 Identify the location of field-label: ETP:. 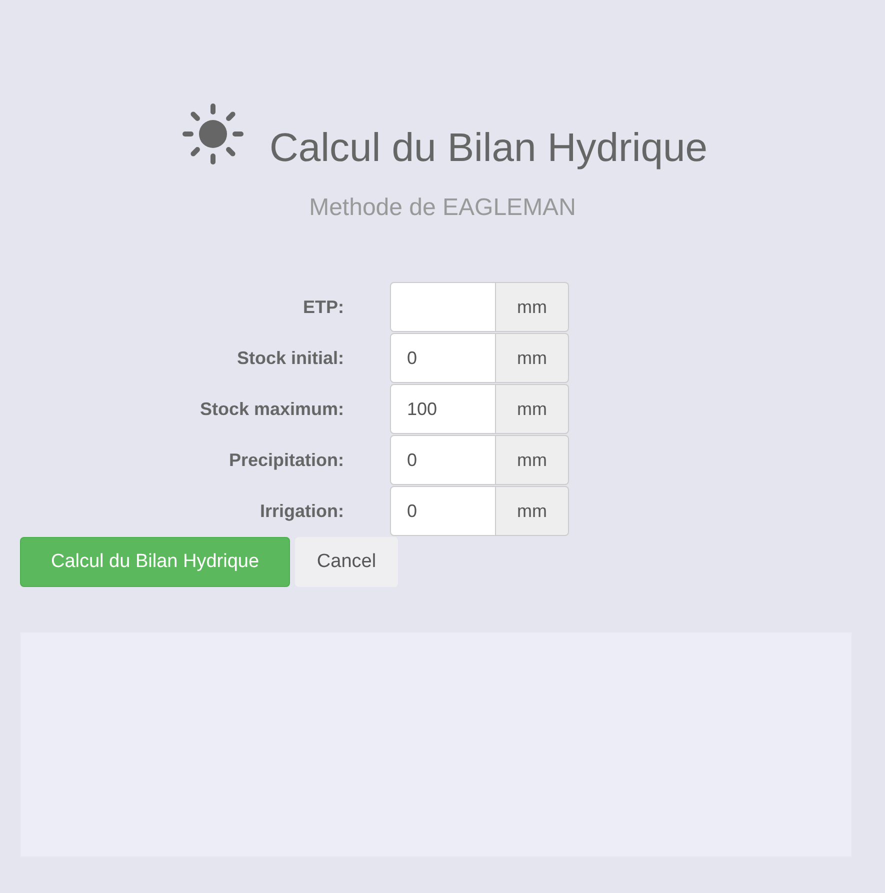
(323, 307).